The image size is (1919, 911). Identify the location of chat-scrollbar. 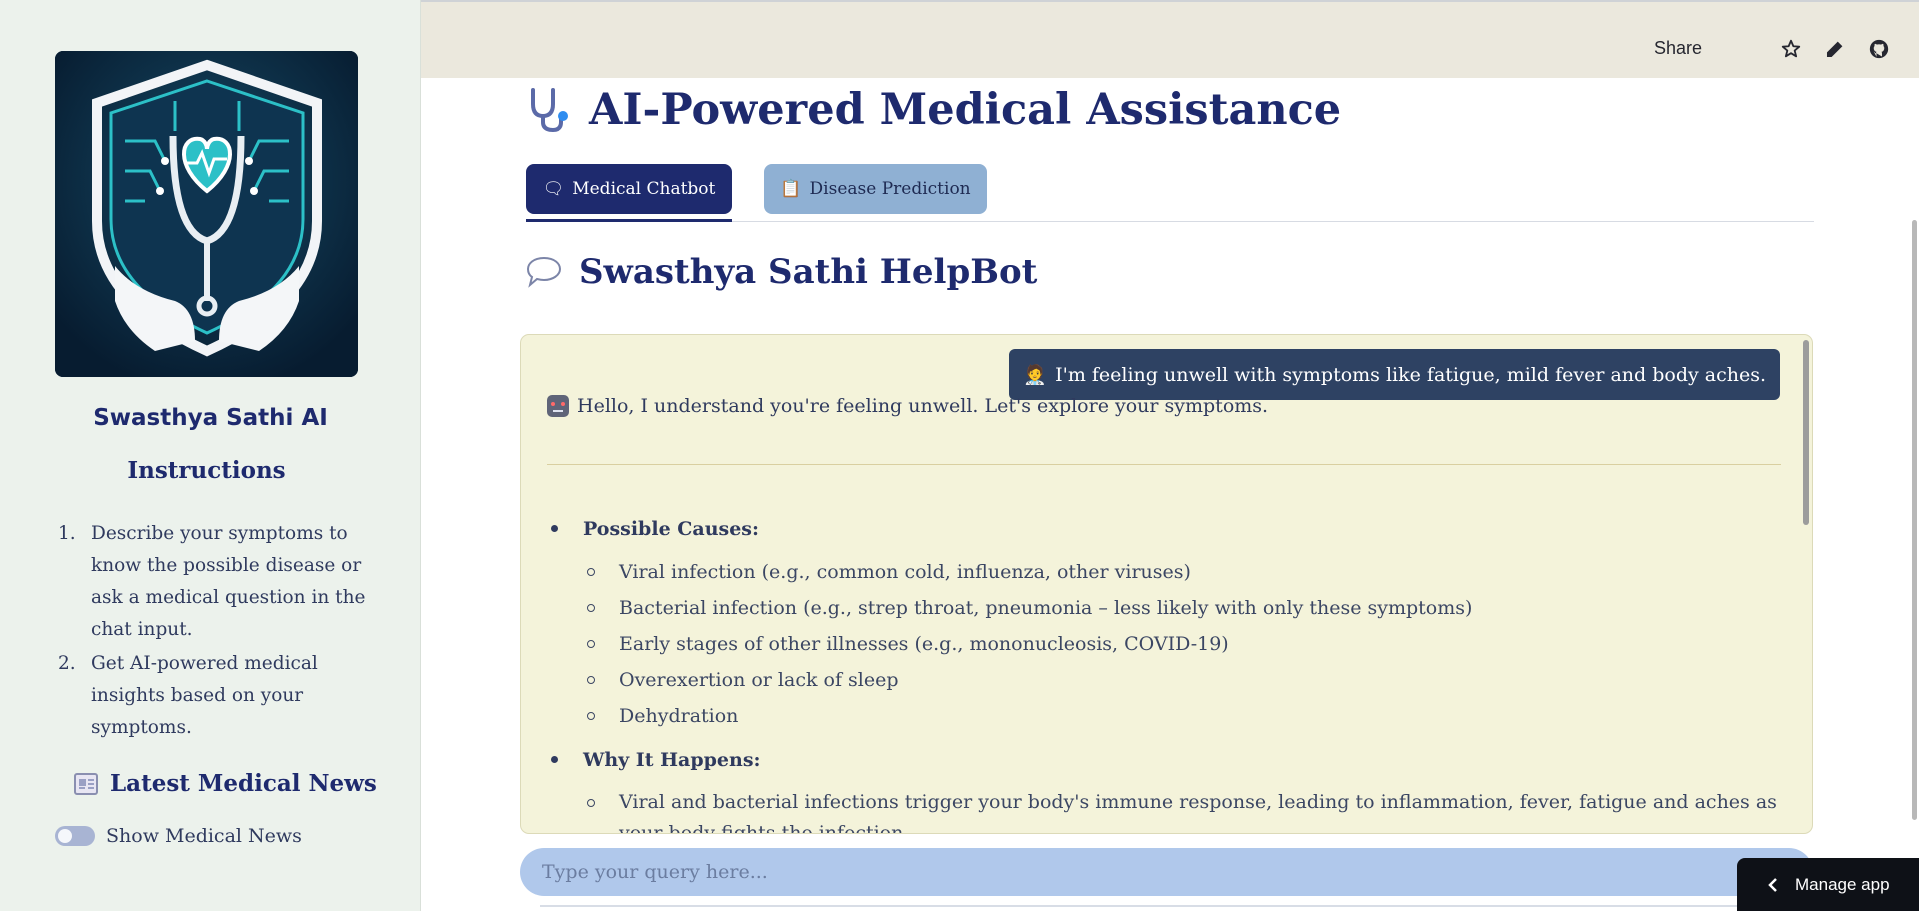
(1806, 432).